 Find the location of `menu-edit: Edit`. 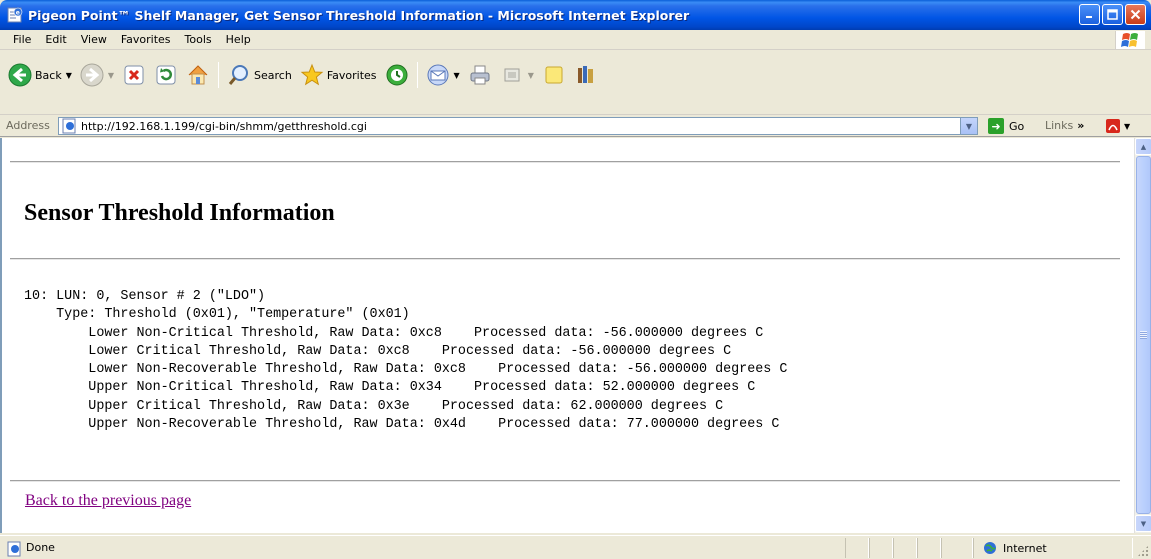

menu-edit: Edit is located at coordinates (55, 39).